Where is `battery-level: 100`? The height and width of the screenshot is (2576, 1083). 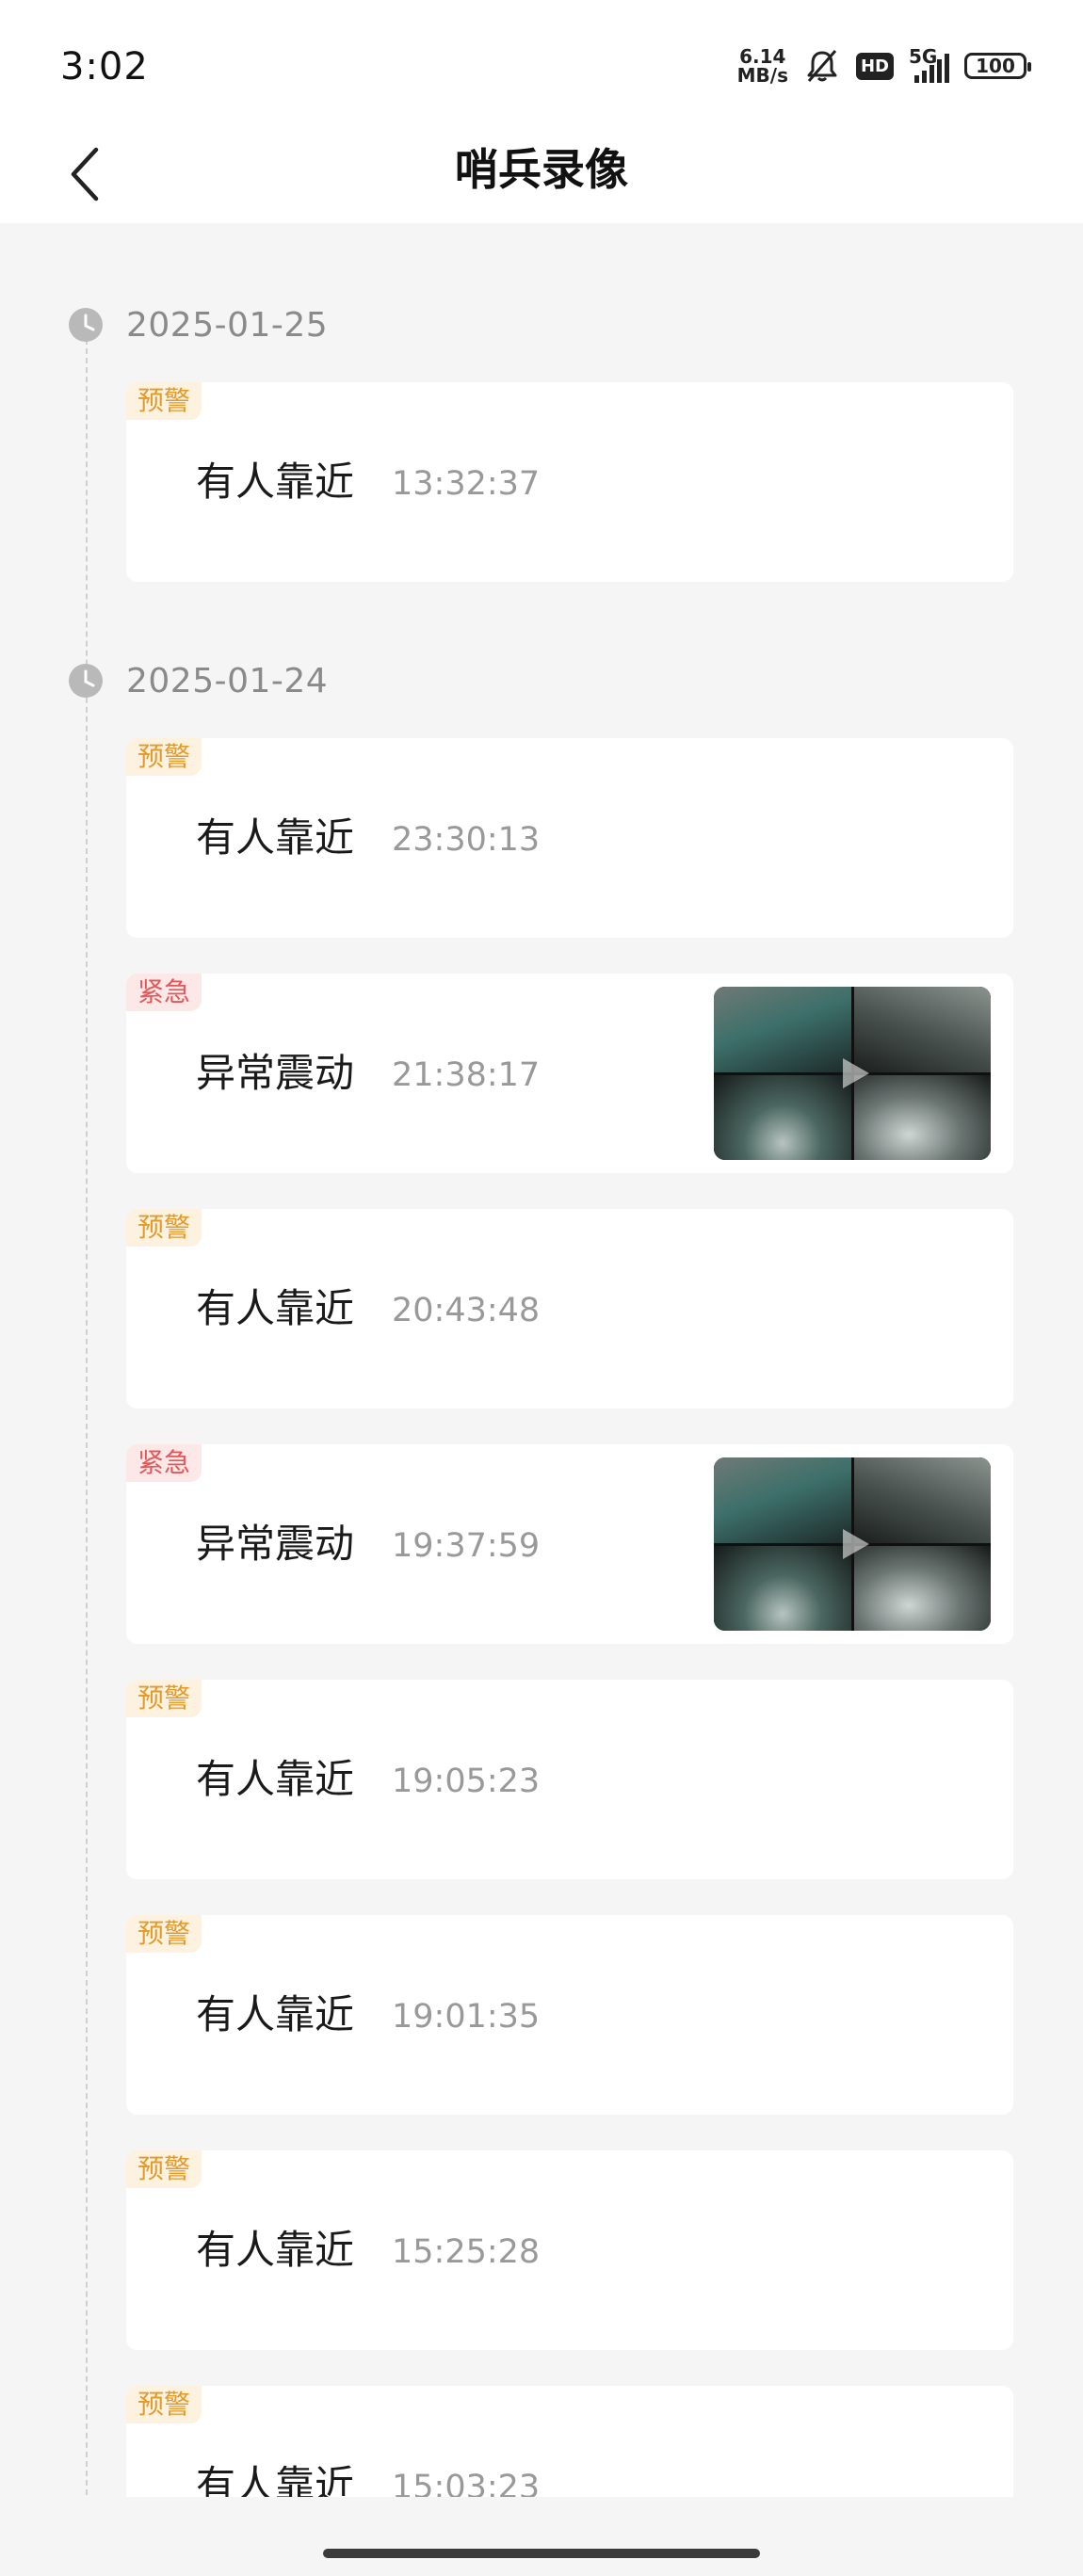
battery-level: 100 is located at coordinates (996, 66).